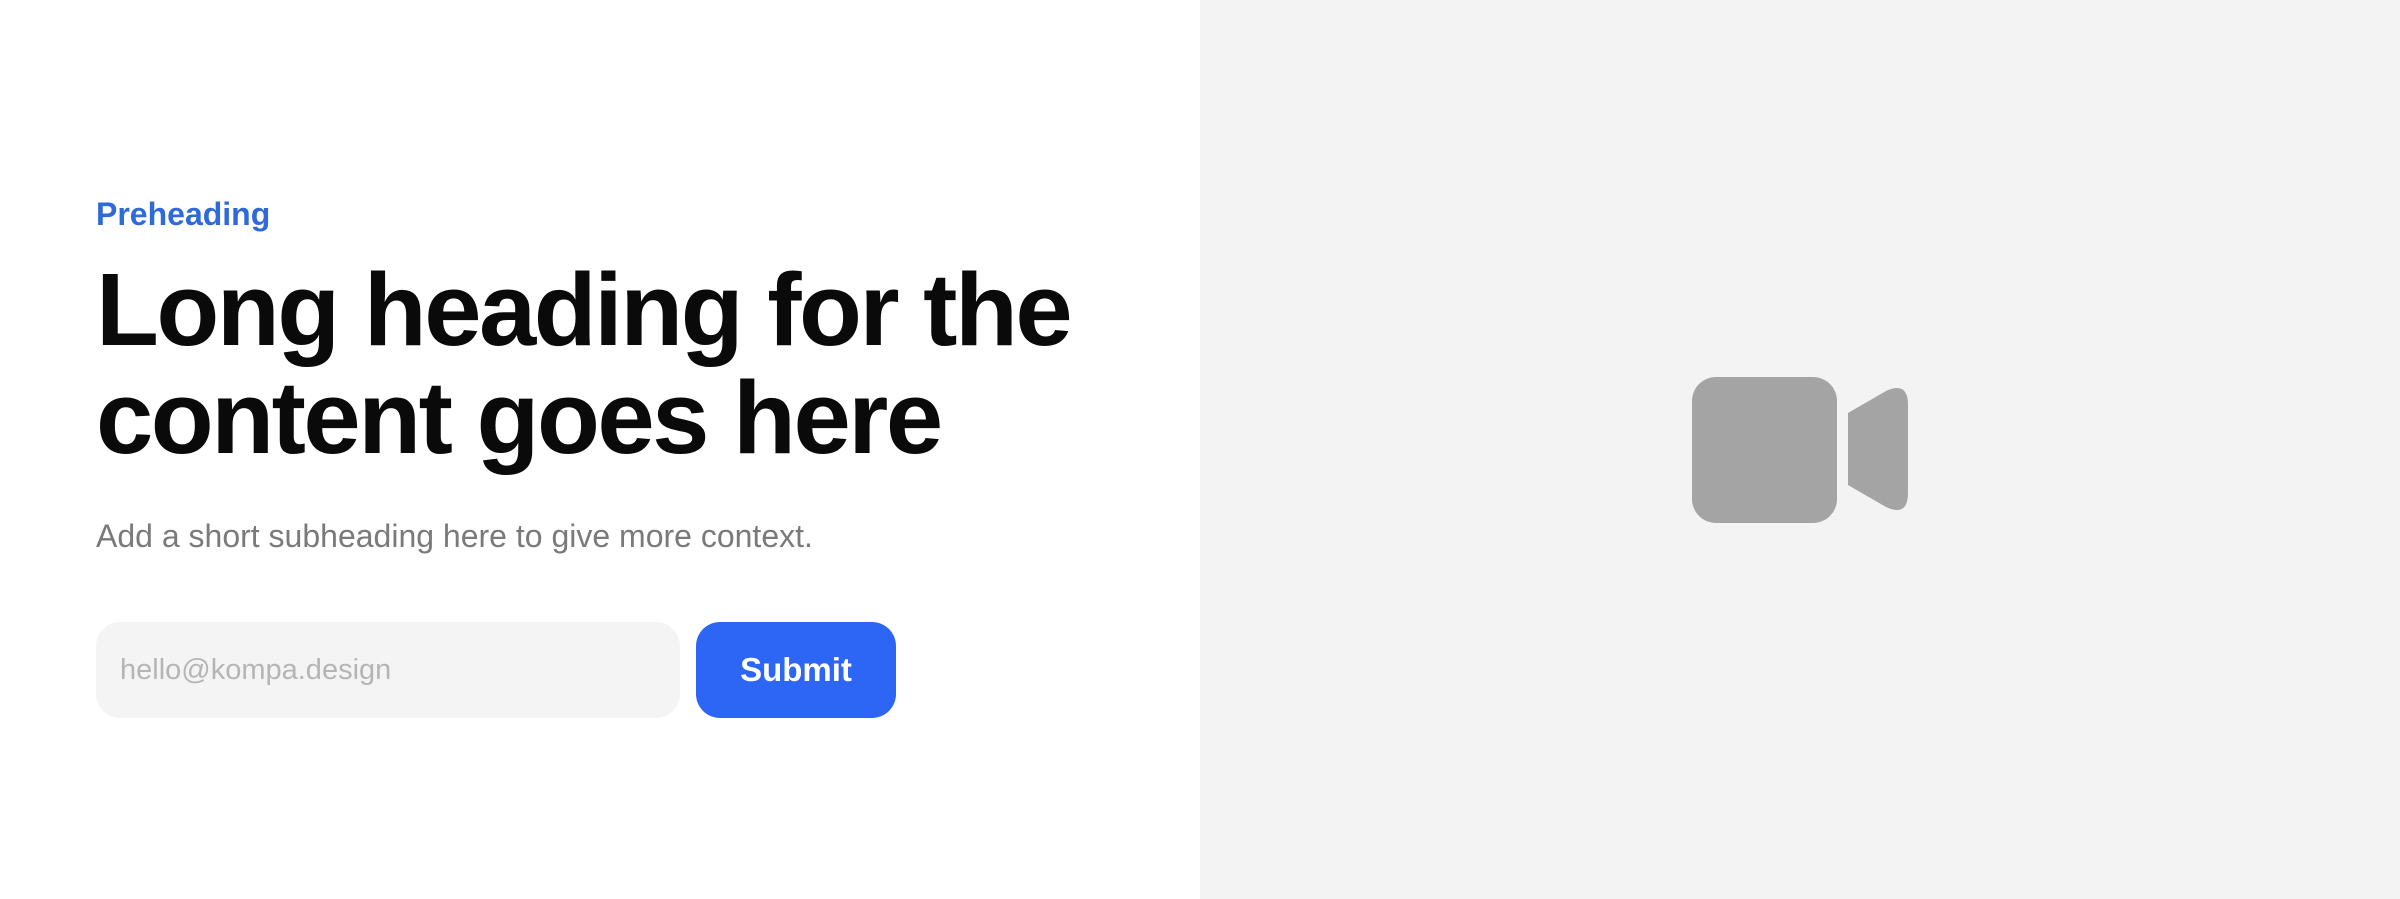  Describe the element at coordinates (183, 214) in the screenshot. I see `preheading: Preheading` at that location.